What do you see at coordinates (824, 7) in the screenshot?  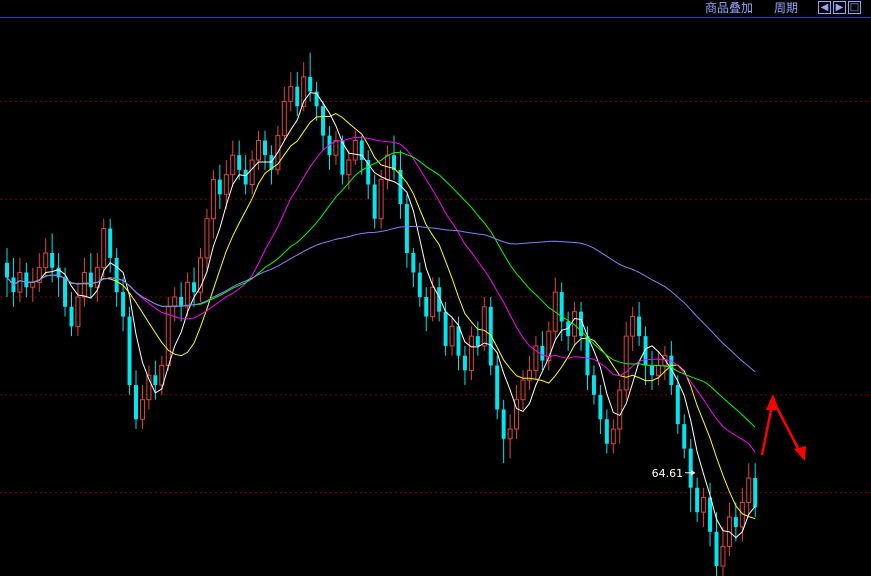 I see `arrow-left-icon: ◀` at bounding box center [824, 7].